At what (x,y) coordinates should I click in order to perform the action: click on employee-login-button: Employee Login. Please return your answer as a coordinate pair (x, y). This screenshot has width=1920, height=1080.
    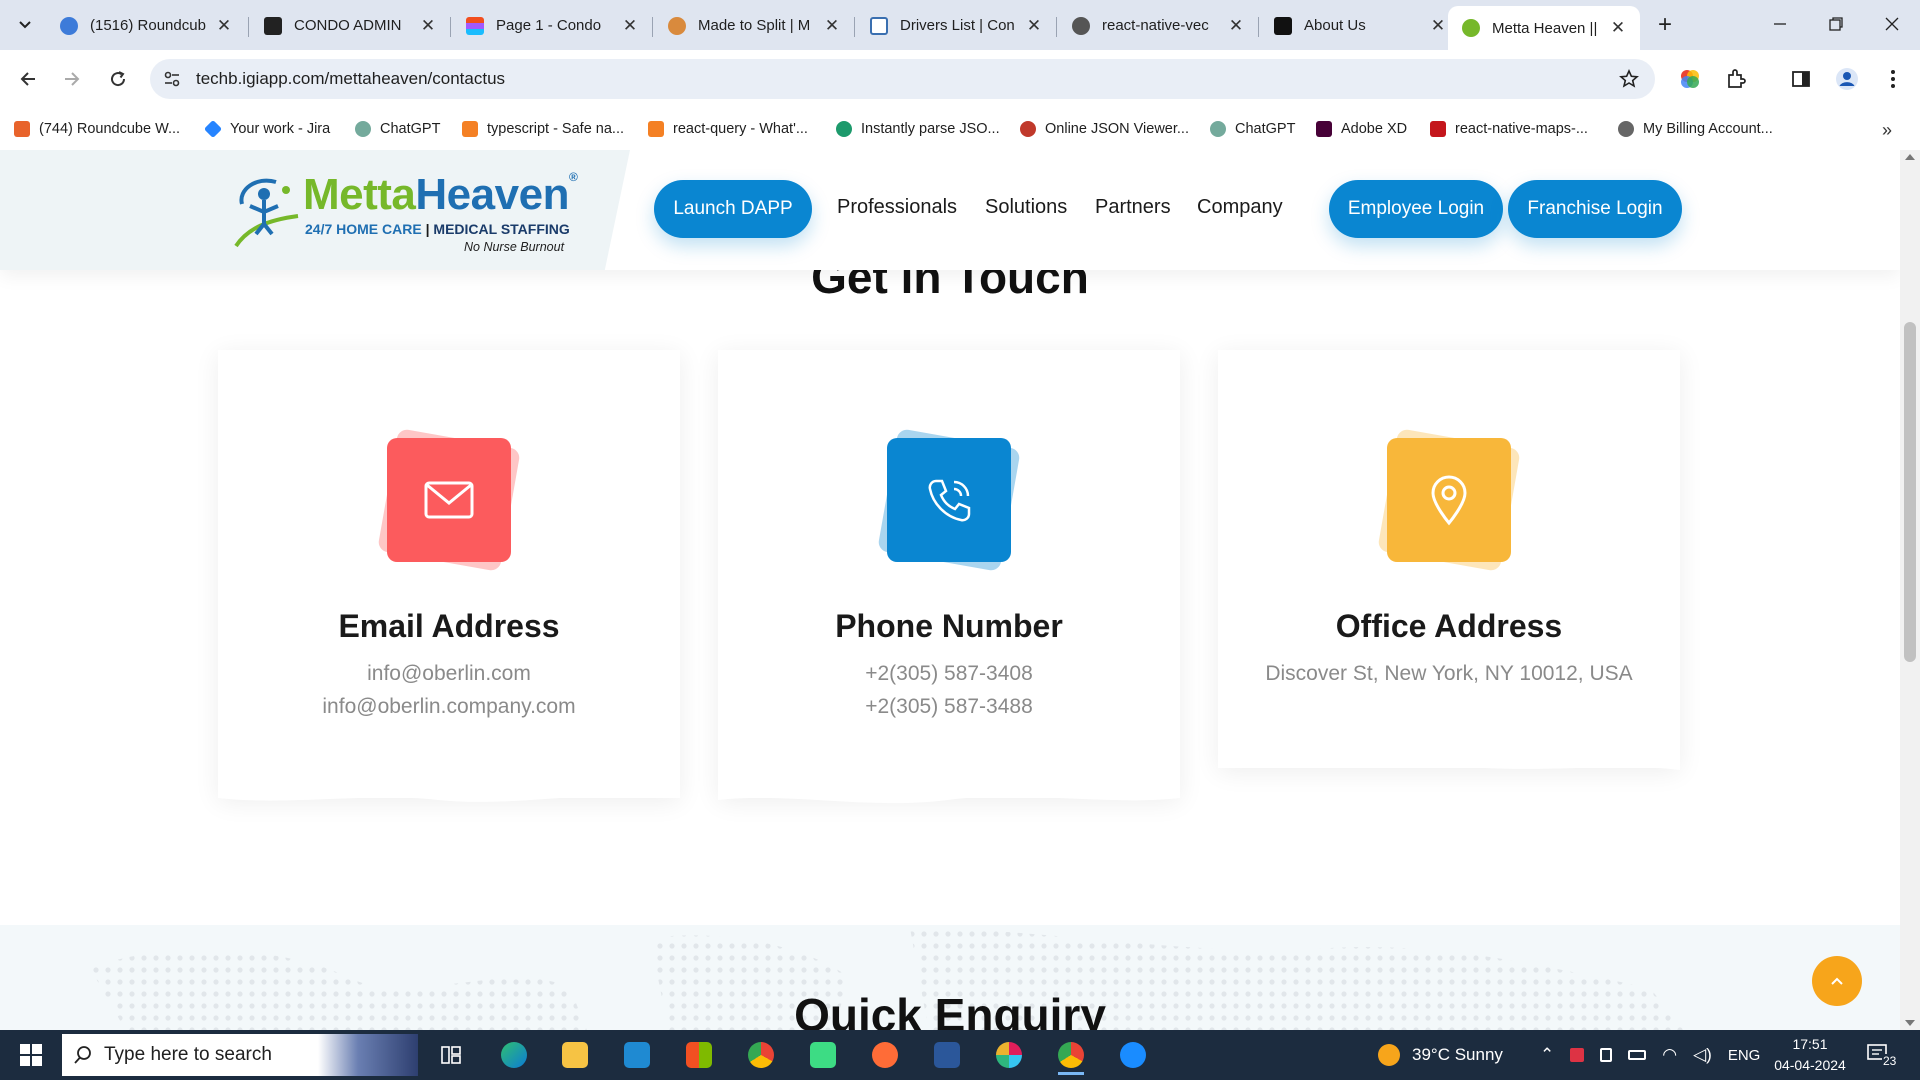
    Looking at the image, I should click on (1416, 209).